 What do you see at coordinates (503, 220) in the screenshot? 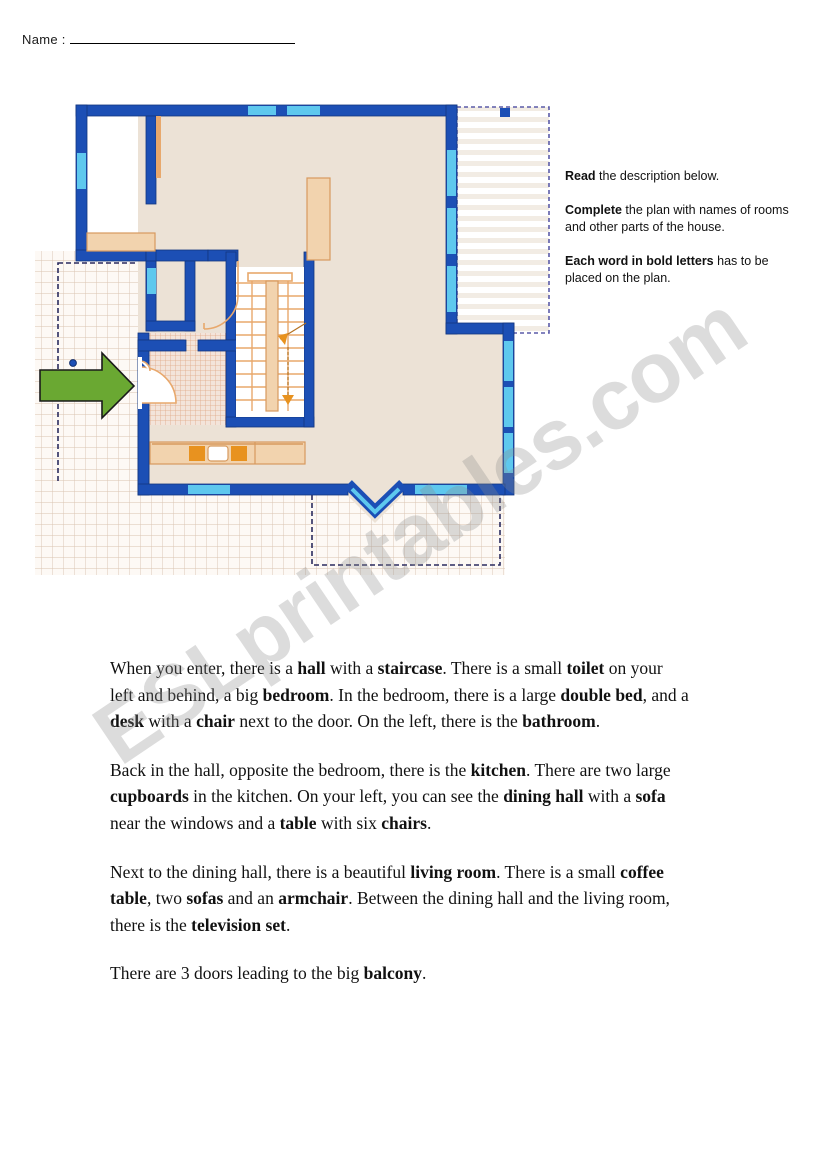
I see `right-balcony` at bounding box center [503, 220].